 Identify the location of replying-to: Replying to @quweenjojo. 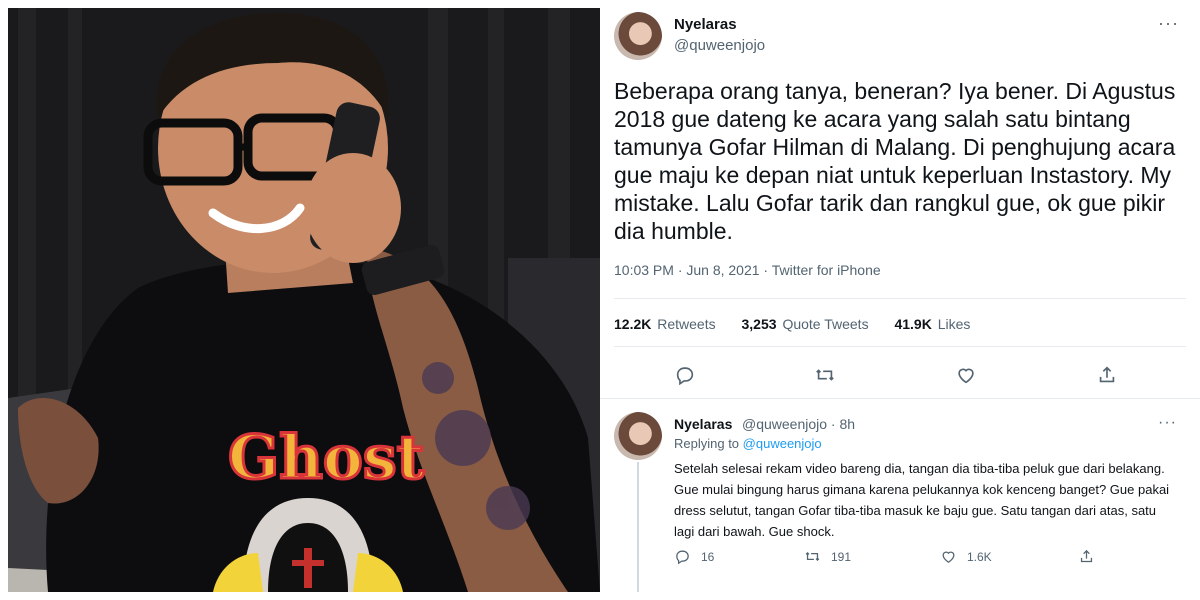
(748, 443).